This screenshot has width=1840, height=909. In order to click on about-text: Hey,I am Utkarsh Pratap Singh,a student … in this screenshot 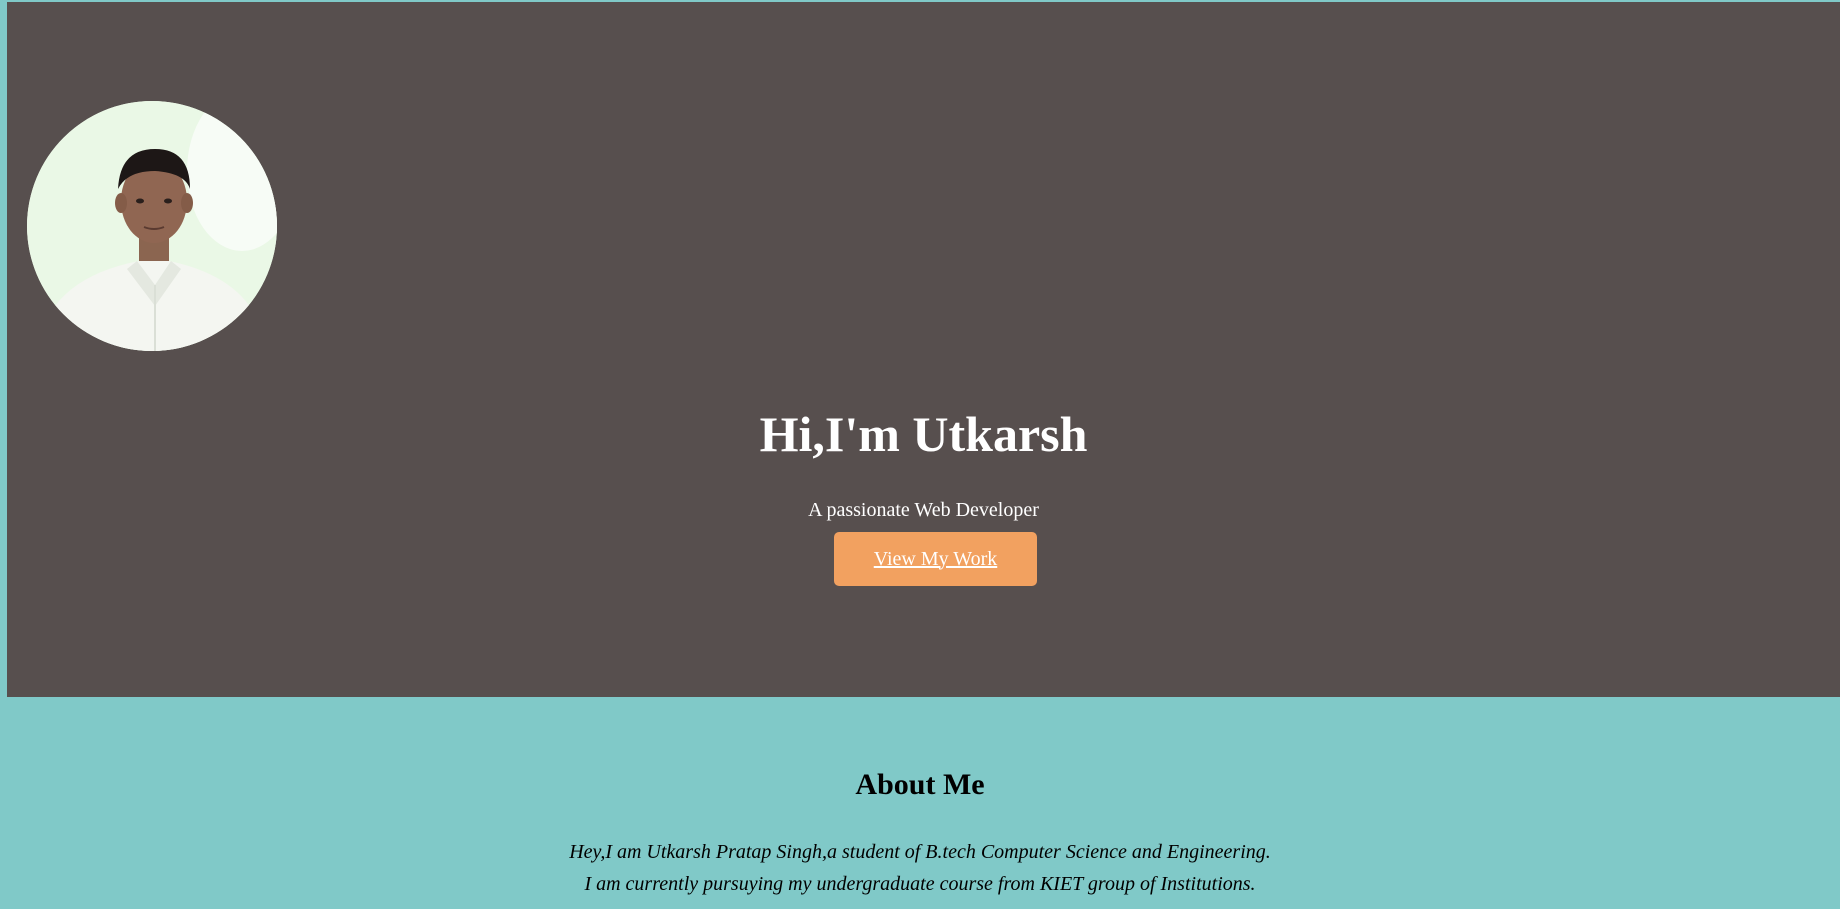, I will do `click(920, 868)`.